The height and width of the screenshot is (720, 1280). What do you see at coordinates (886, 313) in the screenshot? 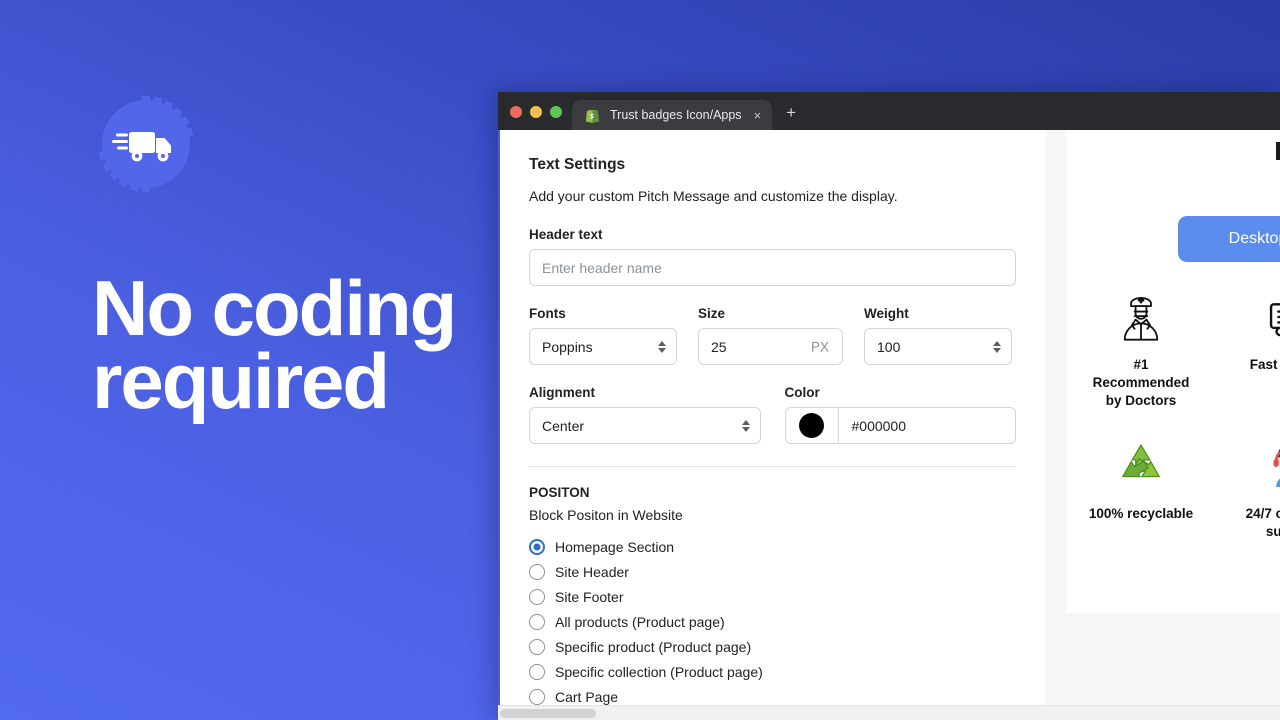
I see `weight-label: Weight` at bounding box center [886, 313].